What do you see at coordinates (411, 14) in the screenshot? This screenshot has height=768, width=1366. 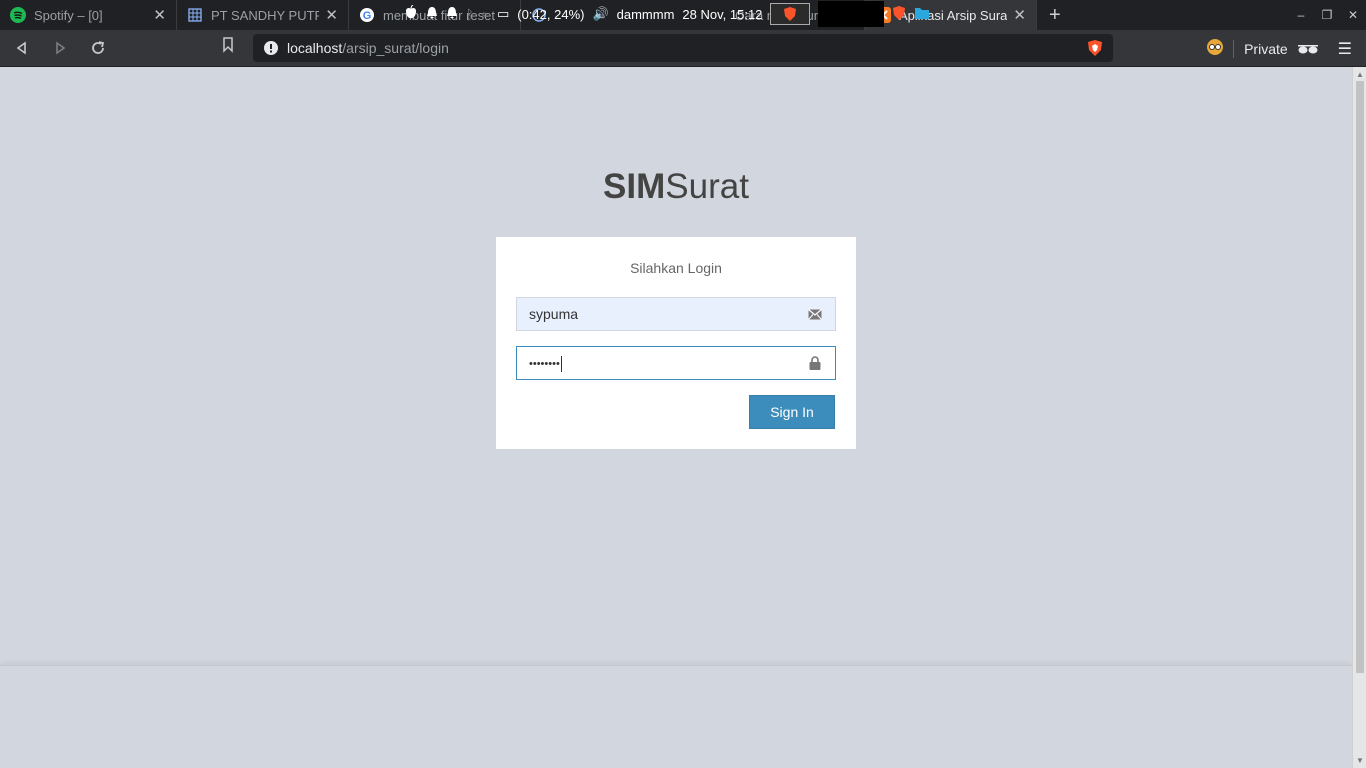 I see `apple-icon` at bounding box center [411, 14].